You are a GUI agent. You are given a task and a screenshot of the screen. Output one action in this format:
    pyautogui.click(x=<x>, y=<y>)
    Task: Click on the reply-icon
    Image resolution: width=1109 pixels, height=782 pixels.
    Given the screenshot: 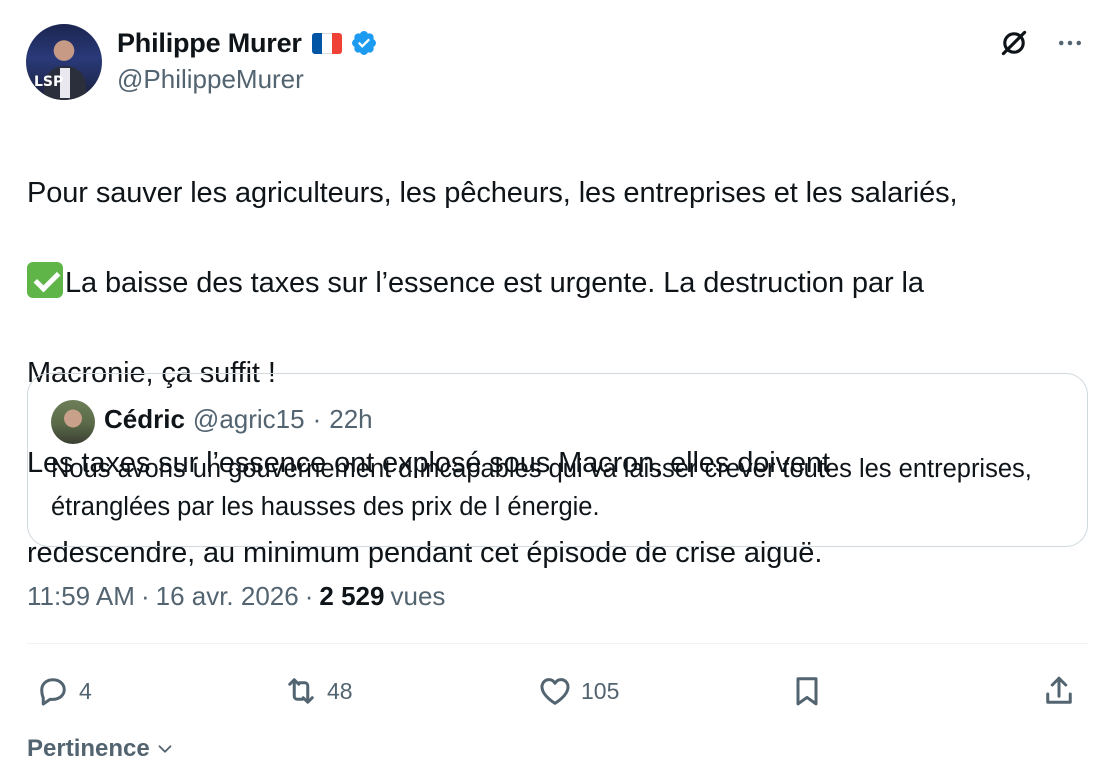 What is the action you would take?
    pyautogui.click(x=53, y=692)
    